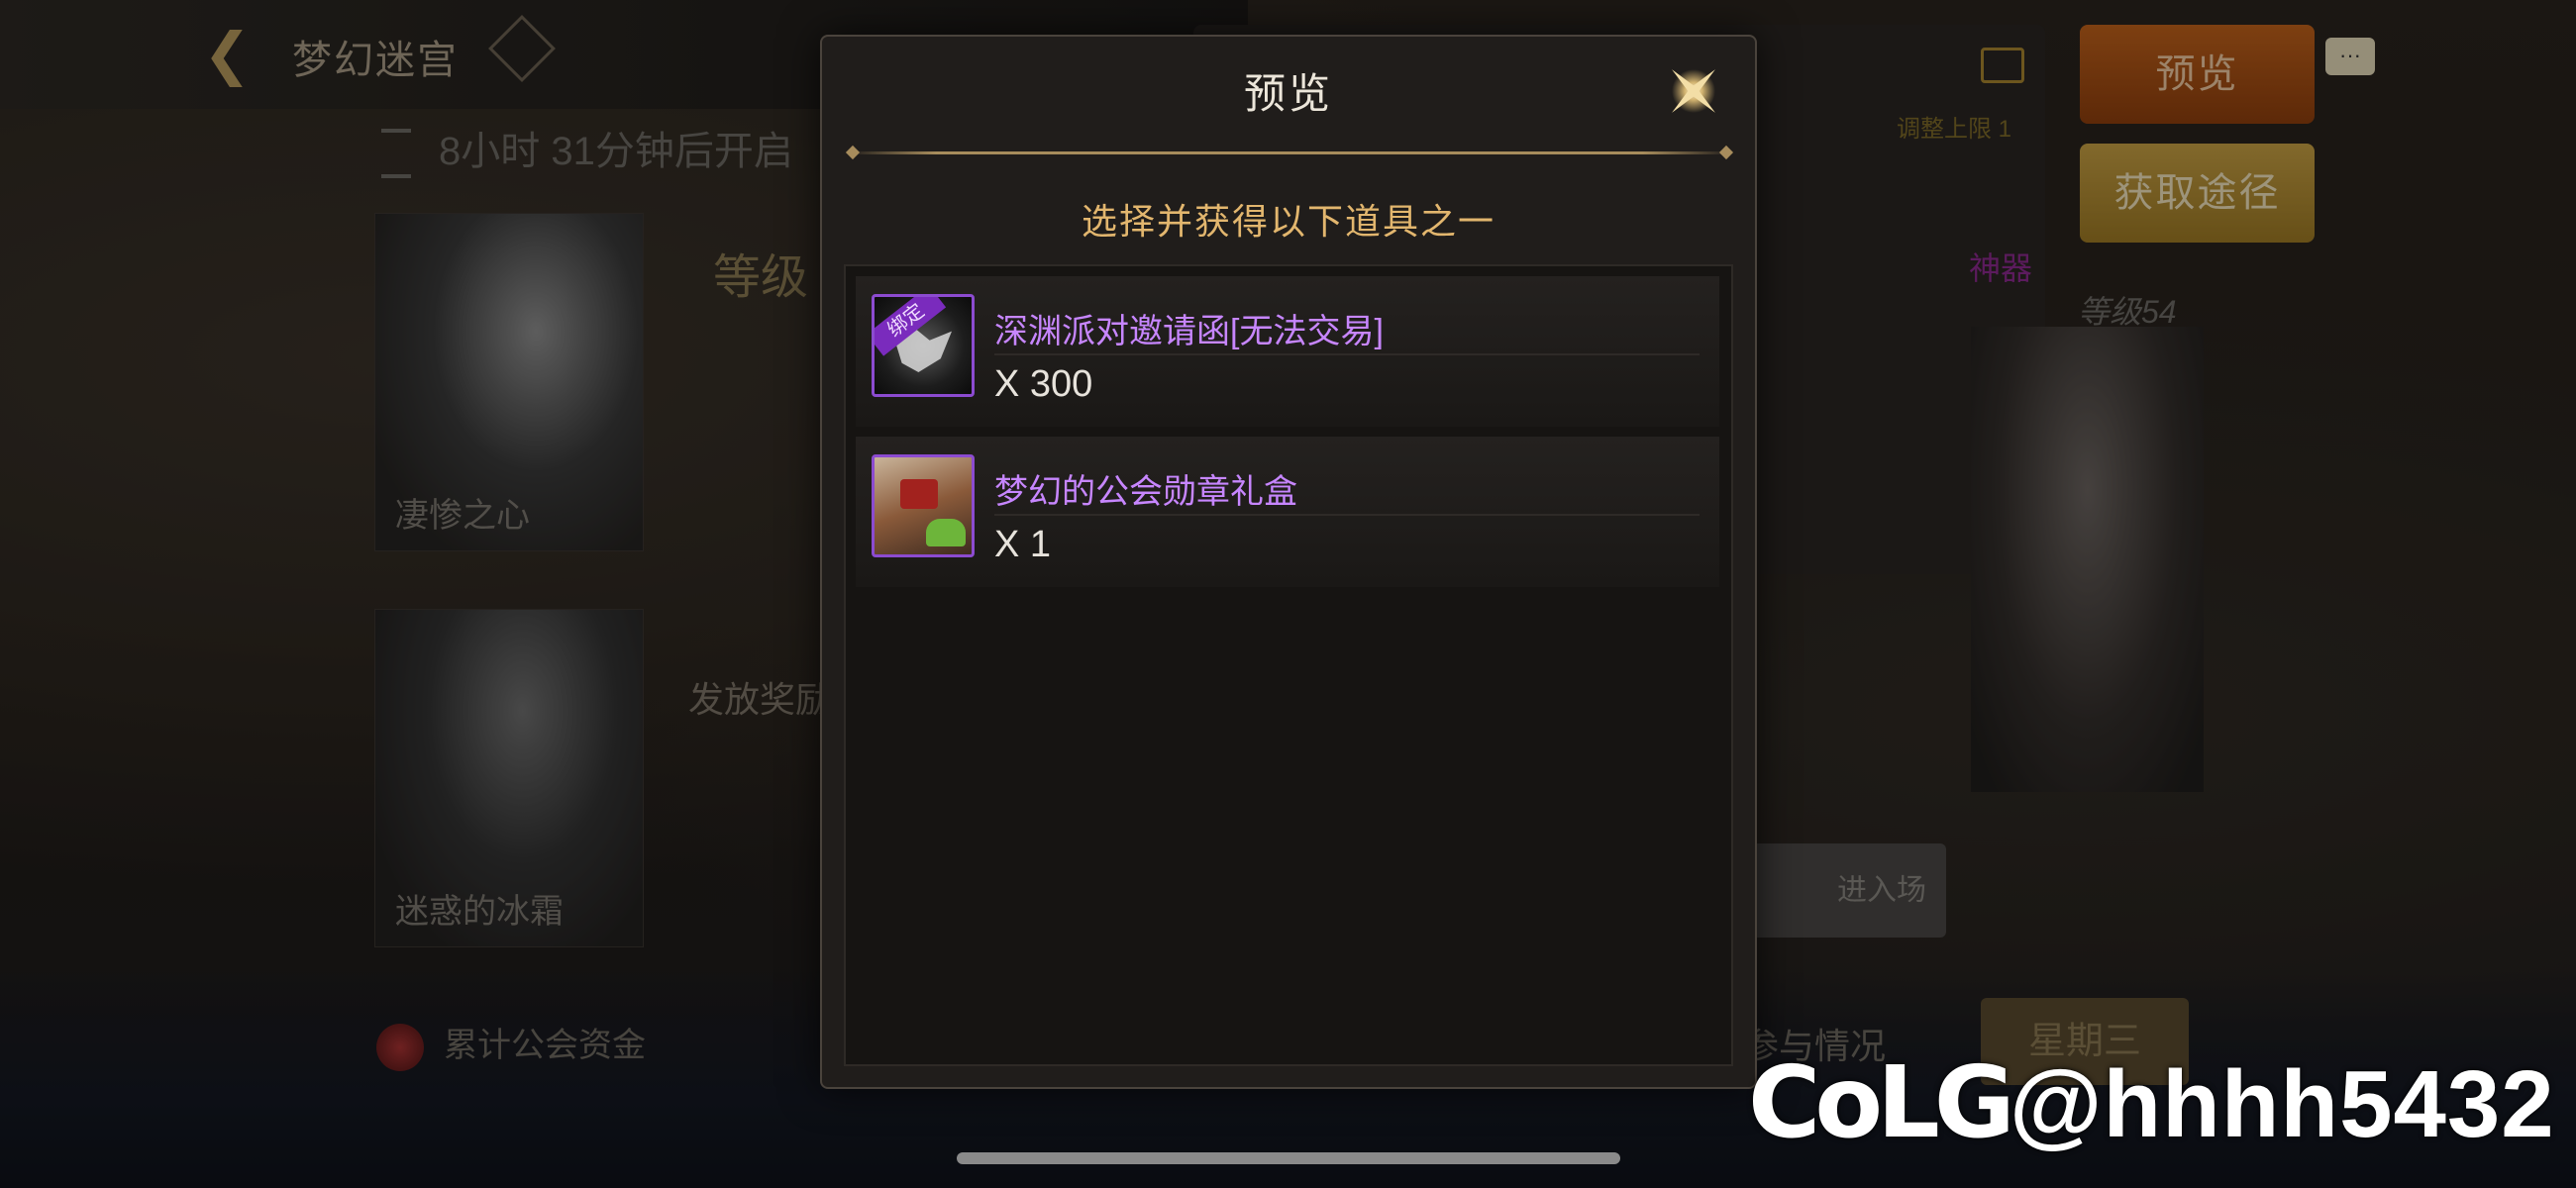 The width and height of the screenshot is (2576, 1188). Describe the element at coordinates (946, 532) in the screenshot. I see `guild-people-emblem` at that location.